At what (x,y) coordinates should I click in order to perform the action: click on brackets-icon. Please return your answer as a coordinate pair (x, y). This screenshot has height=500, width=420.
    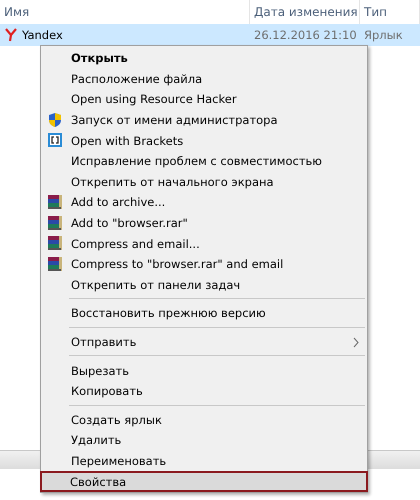
    Looking at the image, I should click on (55, 140).